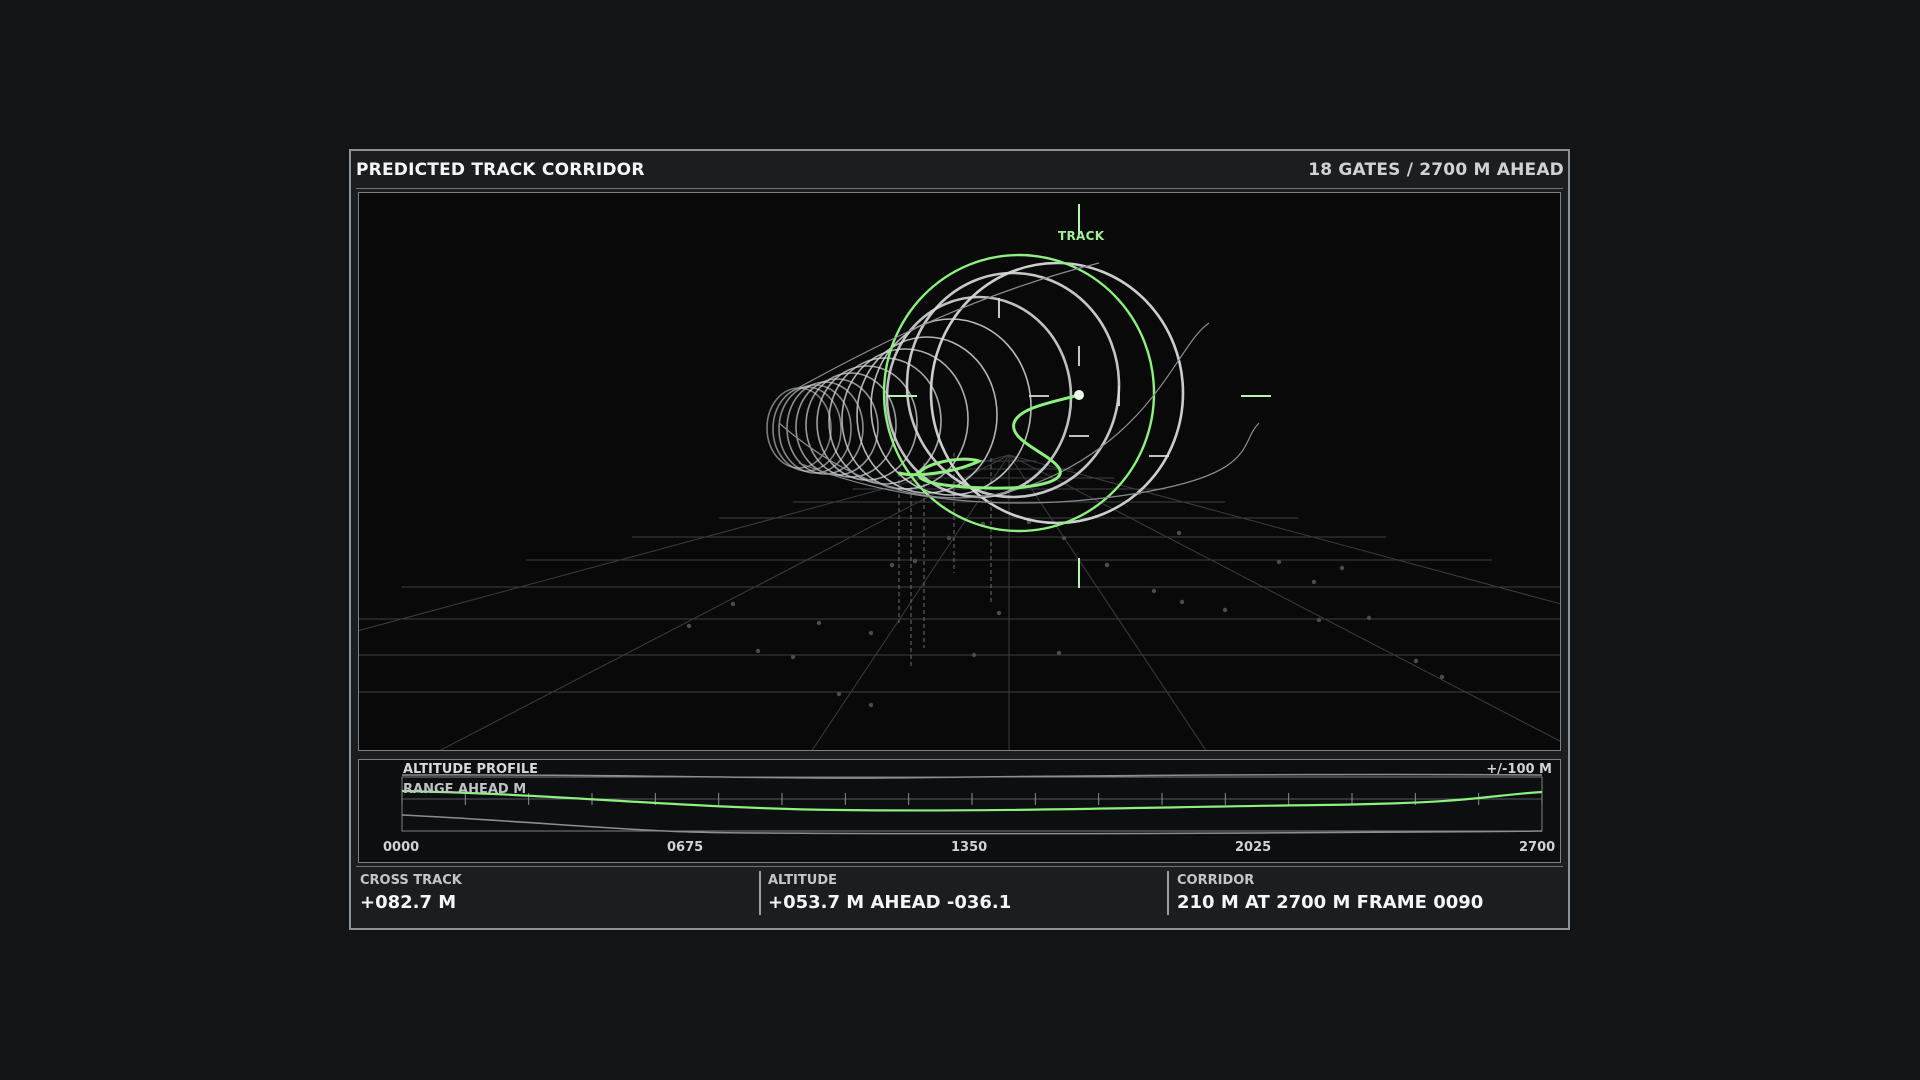  Describe the element at coordinates (465, 789) in the screenshot. I see `profile-axis-label: RANGE AHEAD M` at that location.